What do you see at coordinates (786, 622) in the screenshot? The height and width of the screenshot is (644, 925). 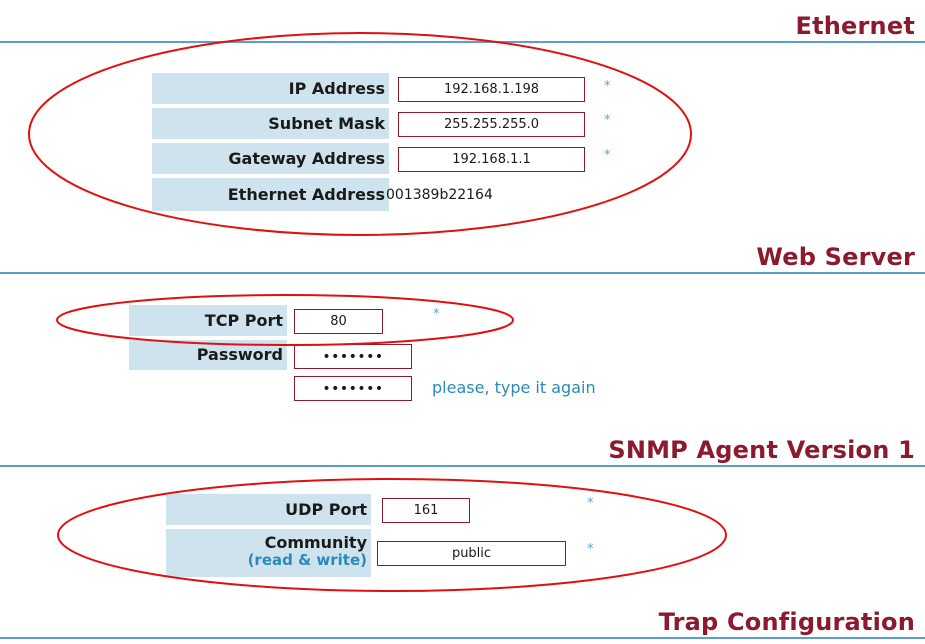 I see `trap-section-title: Trap Configuration` at bounding box center [786, 622].